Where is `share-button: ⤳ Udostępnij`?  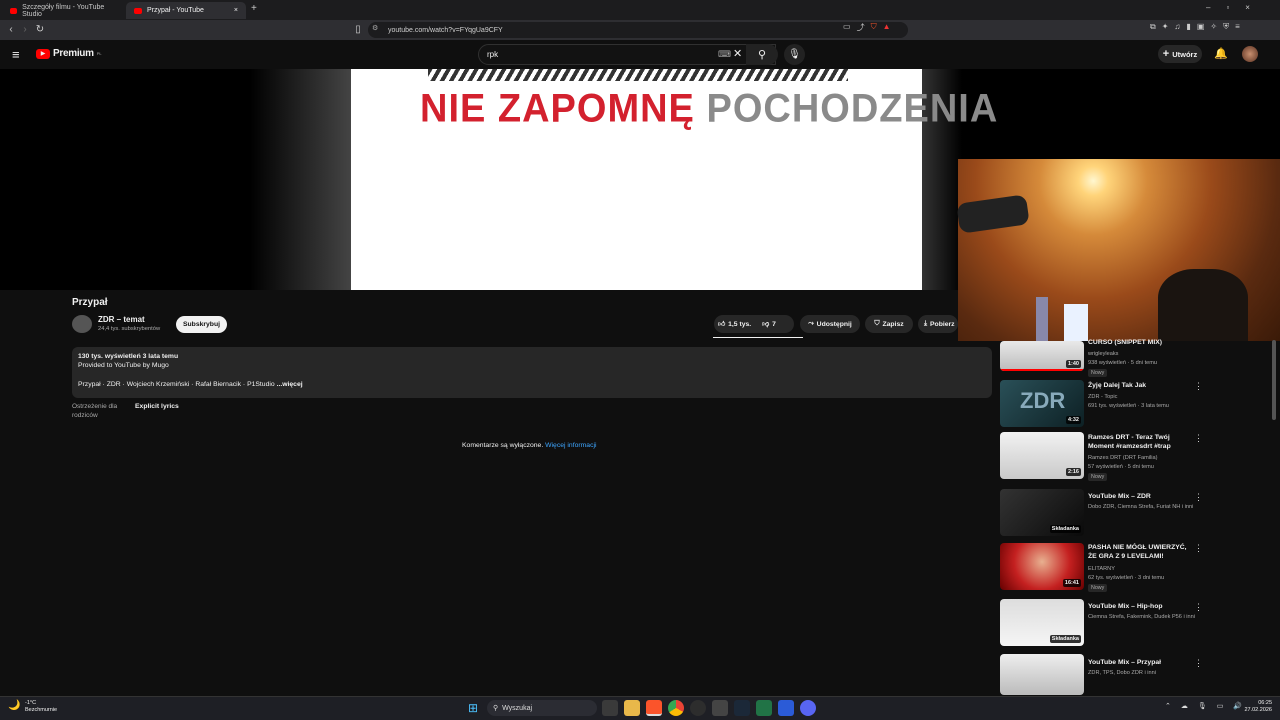 share-button: ⤳ Udostępnij is located at coordinates (830, 324).